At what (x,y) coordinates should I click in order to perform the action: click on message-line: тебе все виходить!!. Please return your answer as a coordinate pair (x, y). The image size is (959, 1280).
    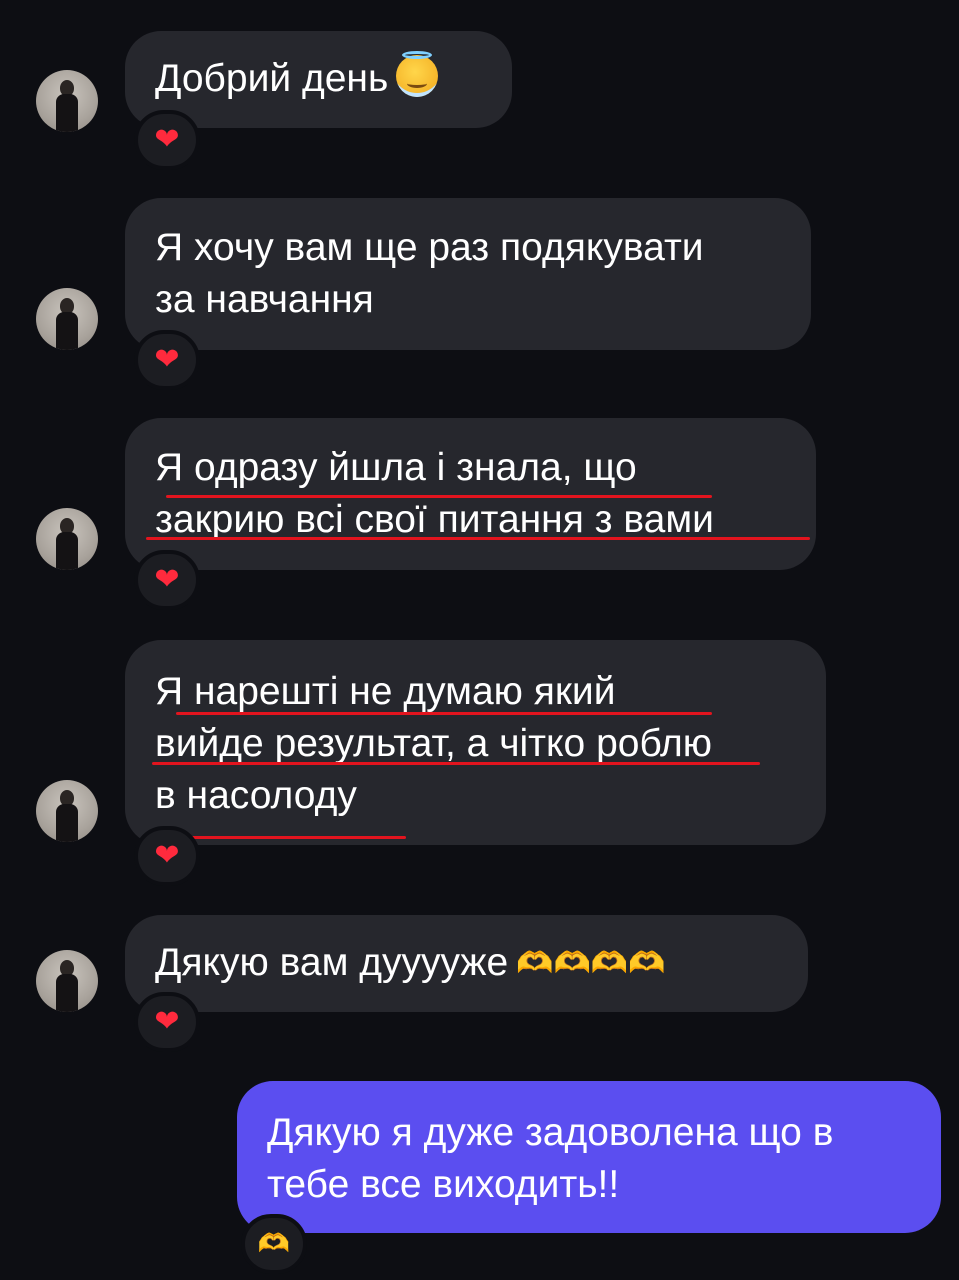
    Looking at the image, I should click on (443, 1184).